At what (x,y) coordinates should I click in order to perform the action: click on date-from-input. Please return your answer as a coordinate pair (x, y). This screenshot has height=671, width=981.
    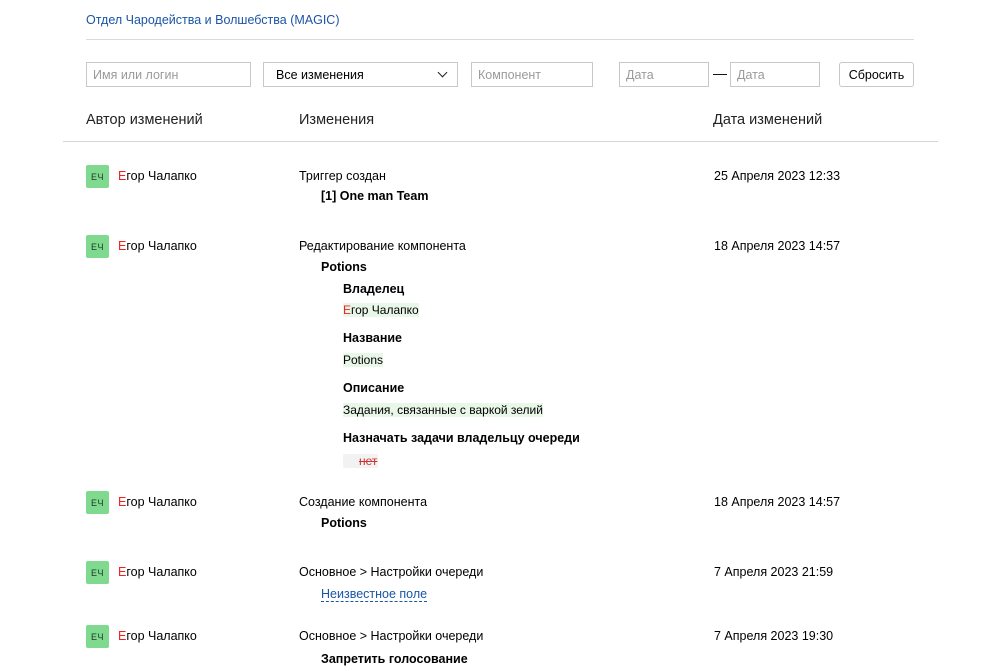
    Looking at the image, I should click on (664, 74).